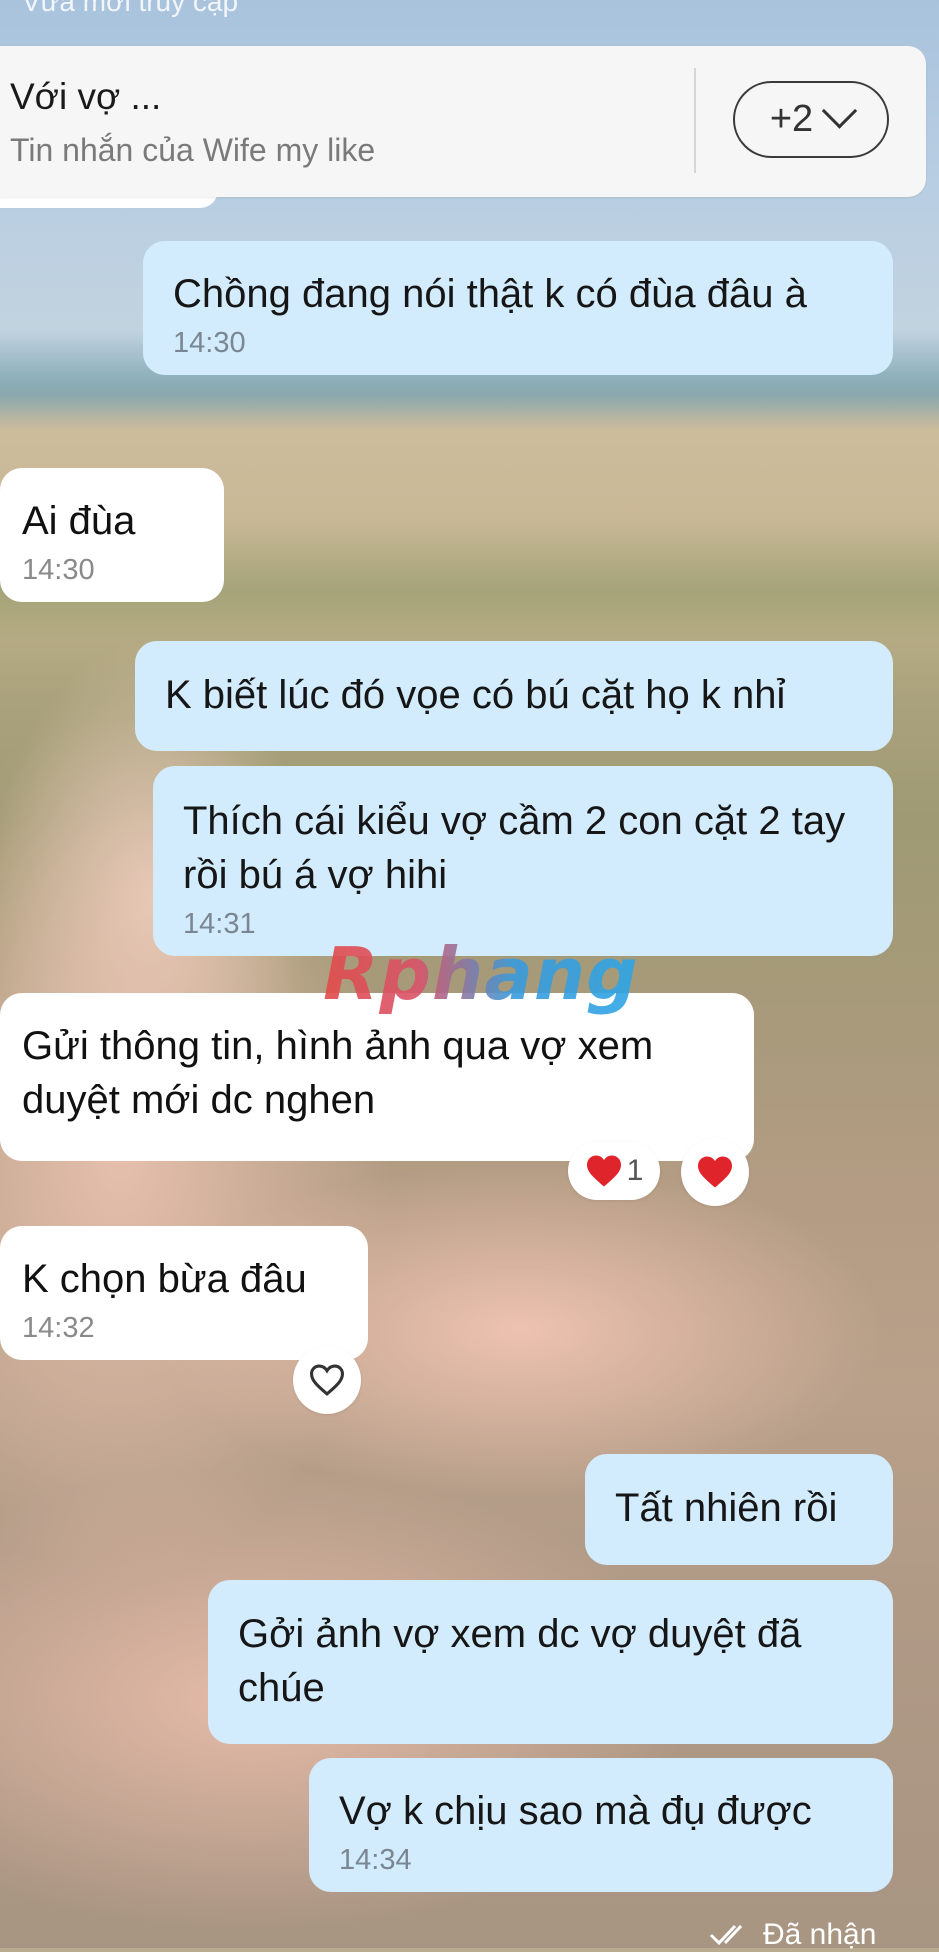  Describe the element at coordinates (726, 1508) in the screenshot. I see `message-text: Tất nhiên rồi` at that location.